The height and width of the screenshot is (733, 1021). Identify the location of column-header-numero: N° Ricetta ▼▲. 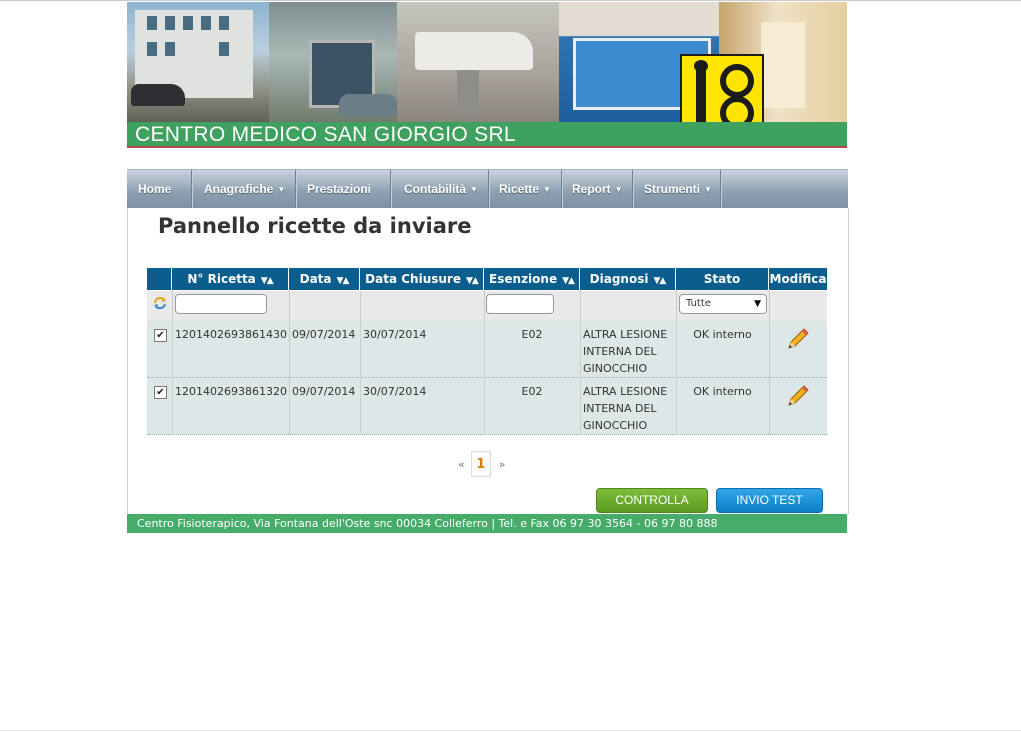
(230, 279).